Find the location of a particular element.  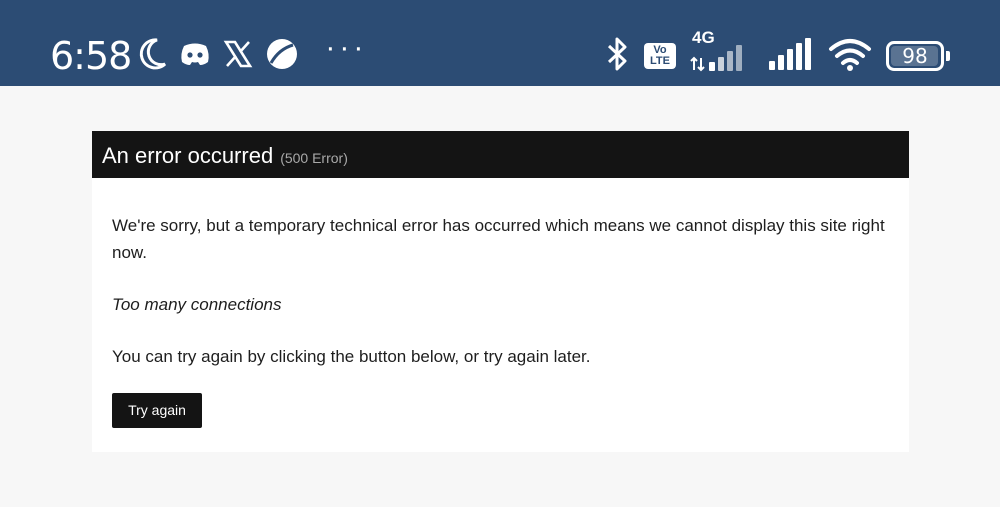

sim2-signal-icon is located at coordinates (791, 56).